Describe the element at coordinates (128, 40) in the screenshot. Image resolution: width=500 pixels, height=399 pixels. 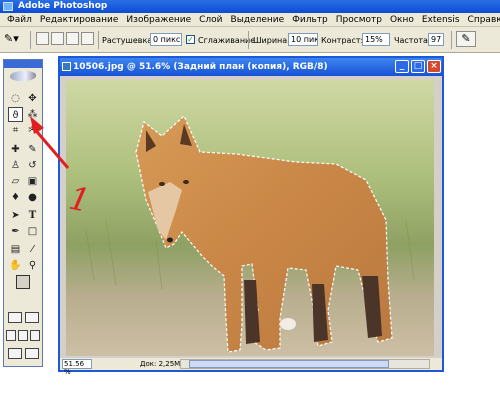
I see `feather-label: Растушевка:` at that location.